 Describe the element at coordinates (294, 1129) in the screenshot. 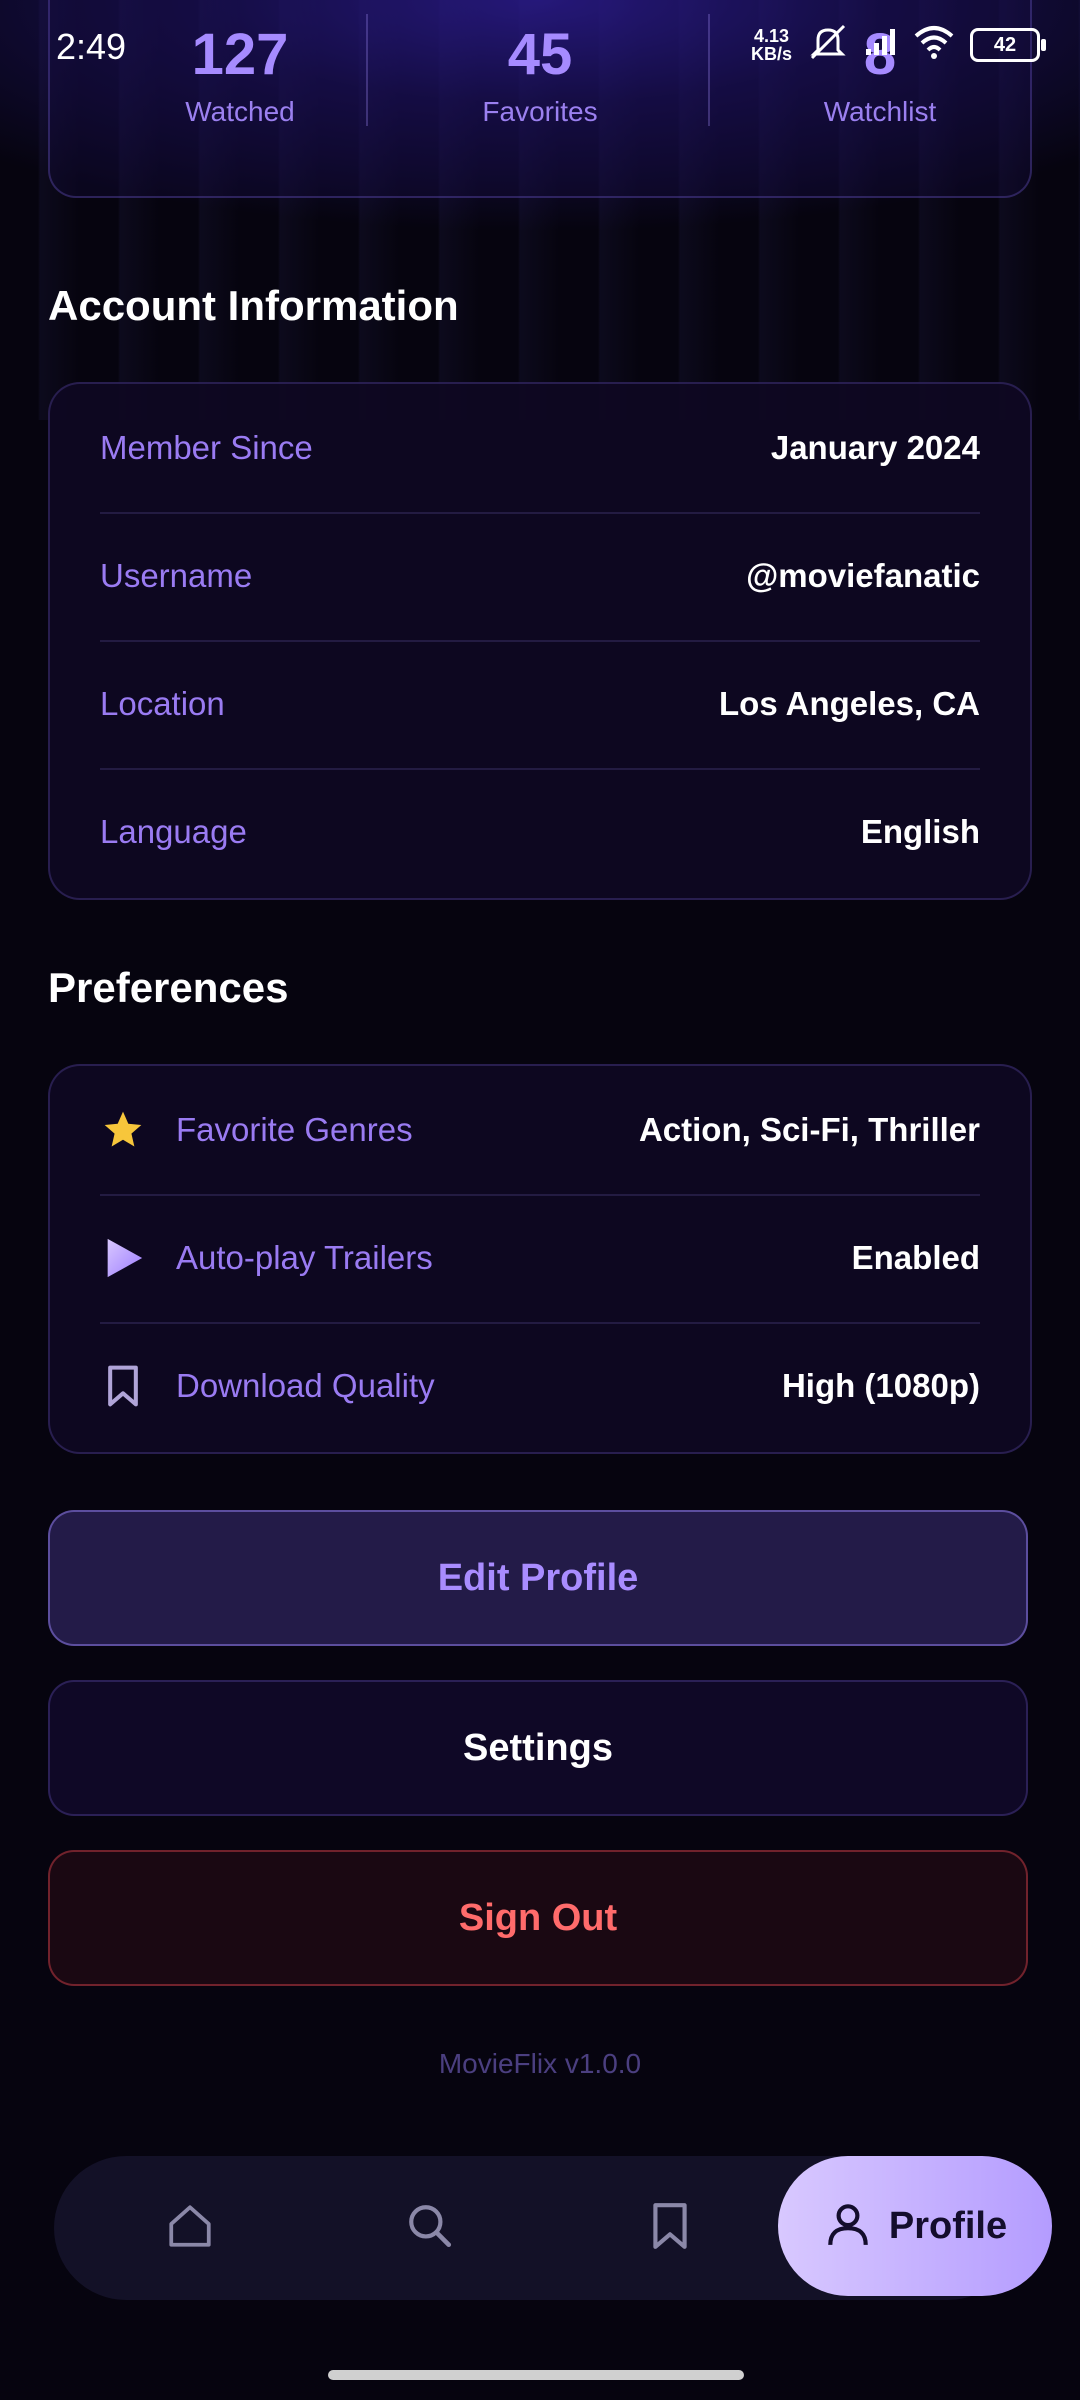

I see `row-label: Favorite Genres` at that location.